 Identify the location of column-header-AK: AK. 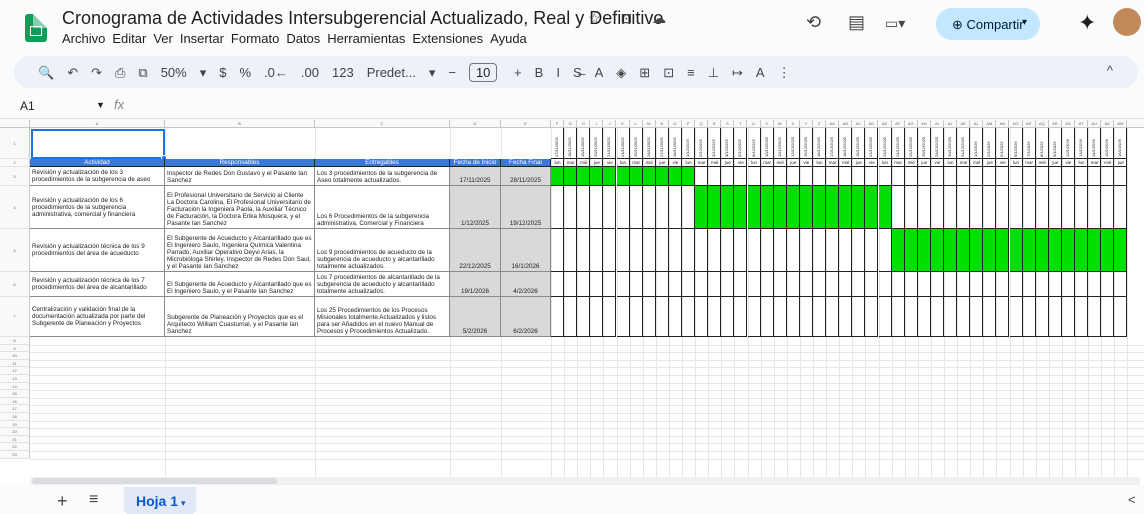
(964, 124).